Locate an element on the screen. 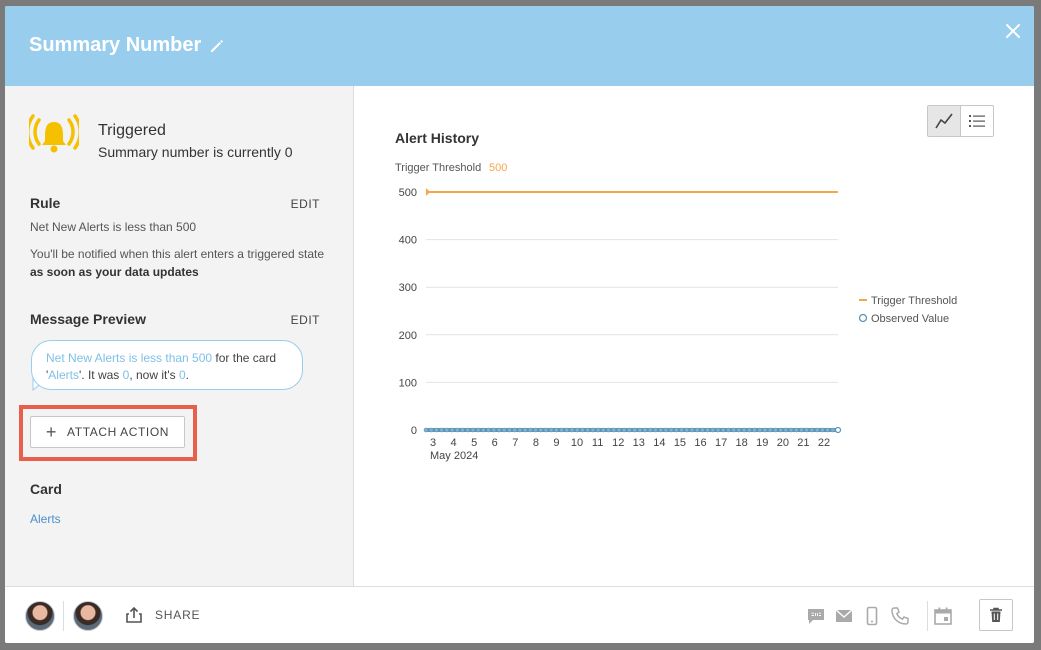 The height and width of the screenshot is (650, 1041). phone-call-icon is located at coordinates (900, 616).